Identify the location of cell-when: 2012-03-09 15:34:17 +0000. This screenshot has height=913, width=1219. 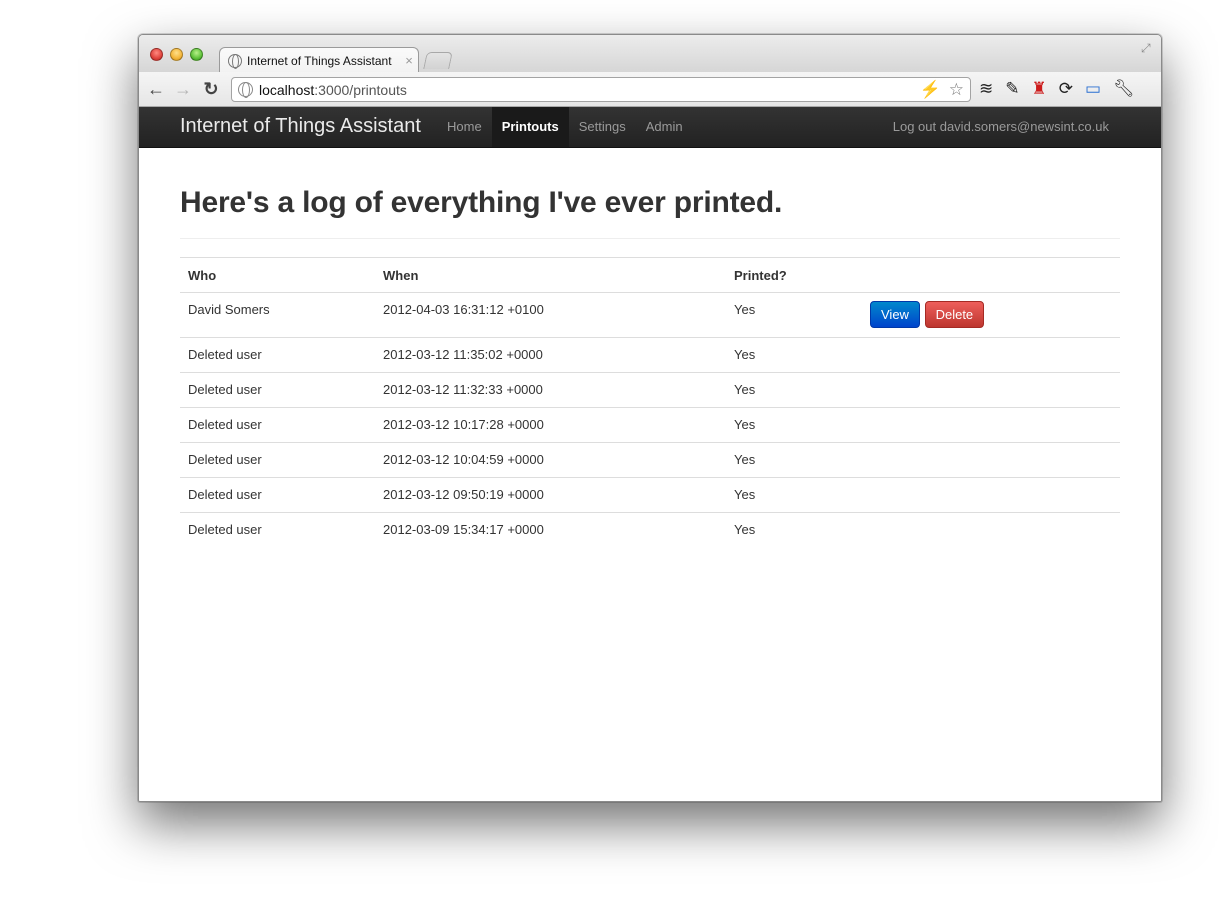
(550, 530).